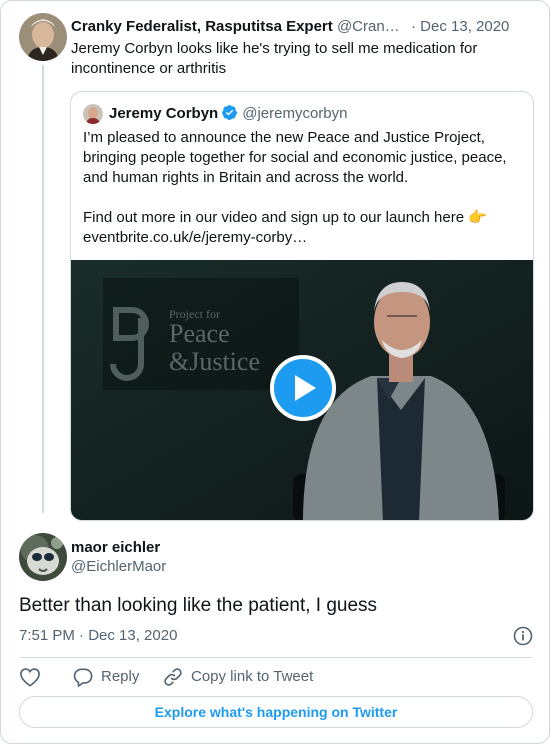  What do you see at coordinates (276, 712) in the screenshot?
I see `explore-twitter-button: Explore what's happening on Twitter` at bounding box center [276, 712].